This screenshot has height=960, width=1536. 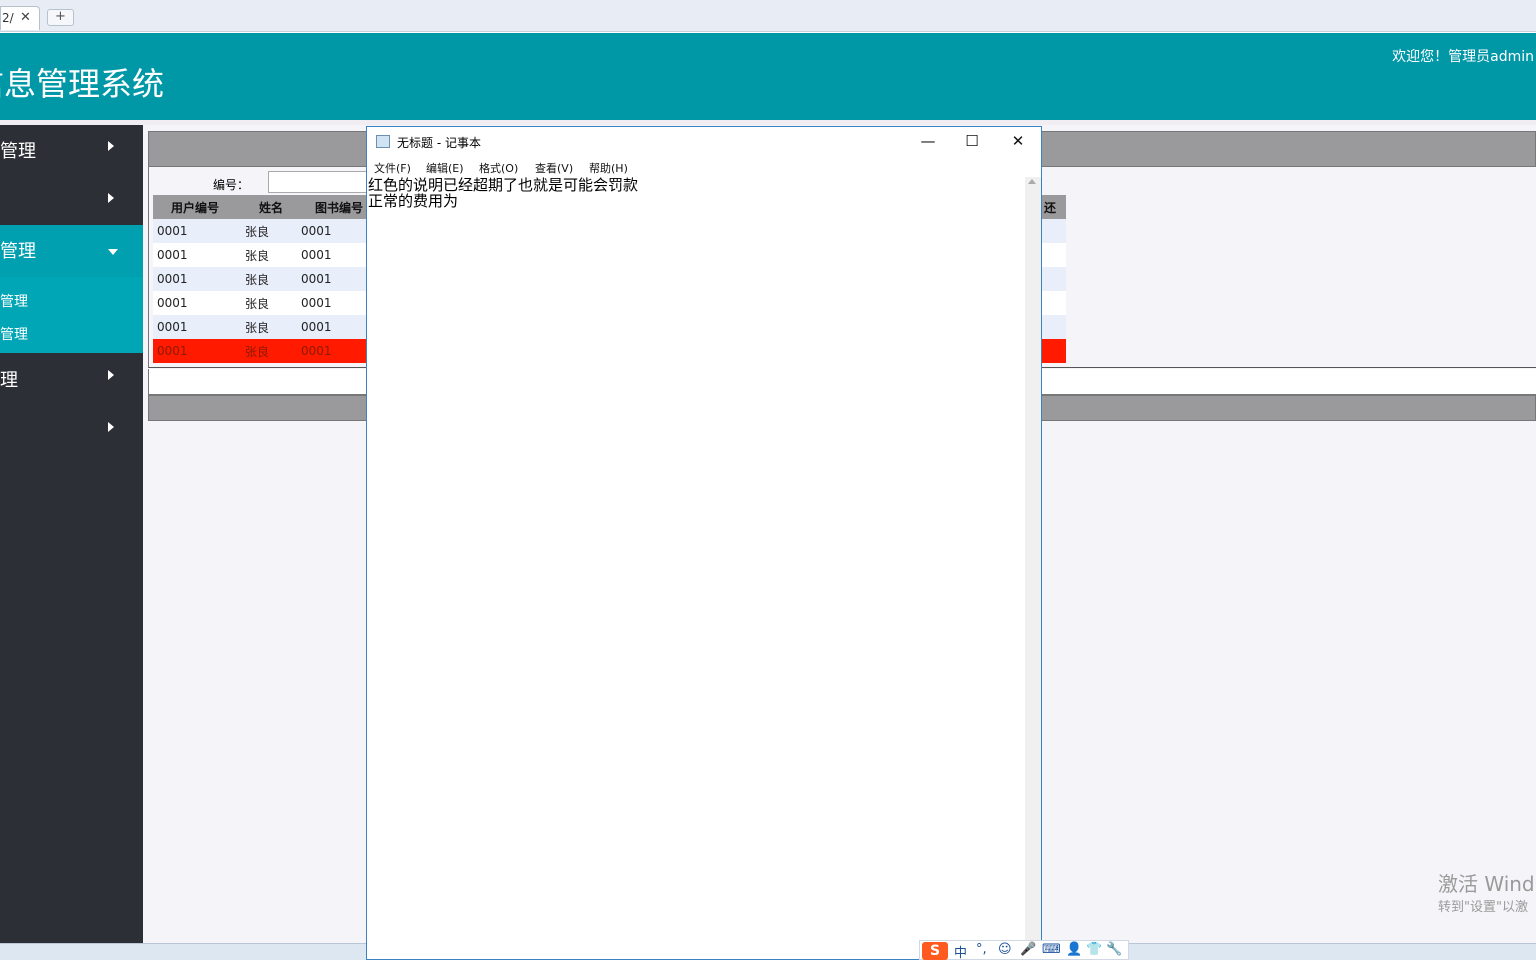 I want to click on sidebar: 管理 管理 管理 管理 理, so click(x=71, y=534).